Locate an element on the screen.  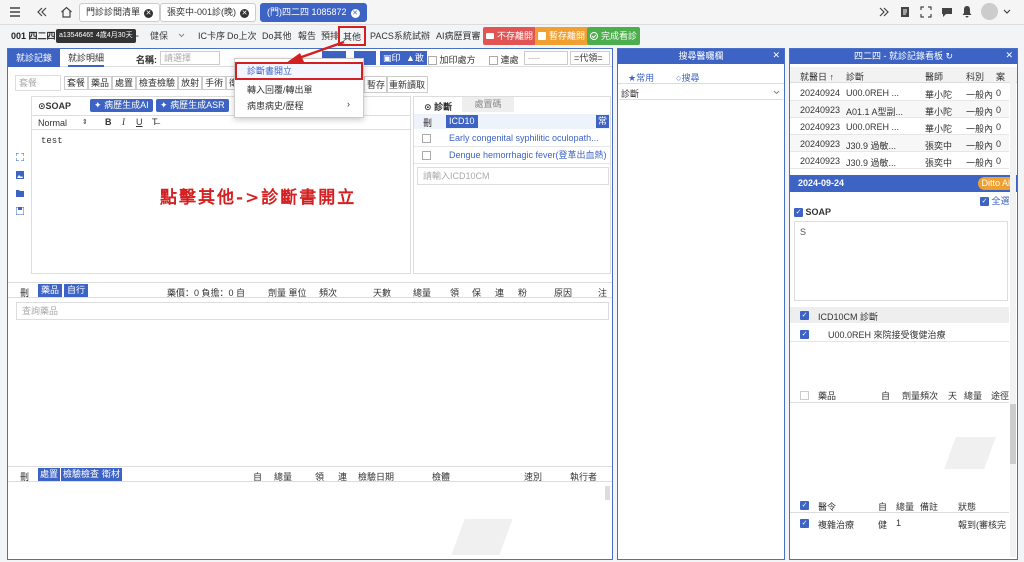
tab-label: (門)四二四 1085872 is located at coordinates (307, 12).